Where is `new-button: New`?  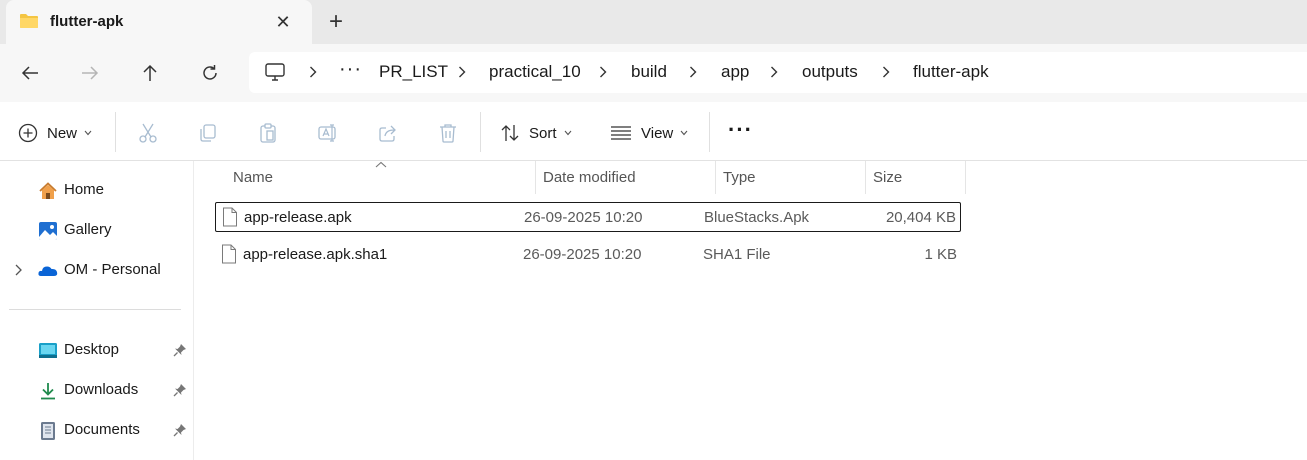
new-button: New is located at coordinates (55, 133).